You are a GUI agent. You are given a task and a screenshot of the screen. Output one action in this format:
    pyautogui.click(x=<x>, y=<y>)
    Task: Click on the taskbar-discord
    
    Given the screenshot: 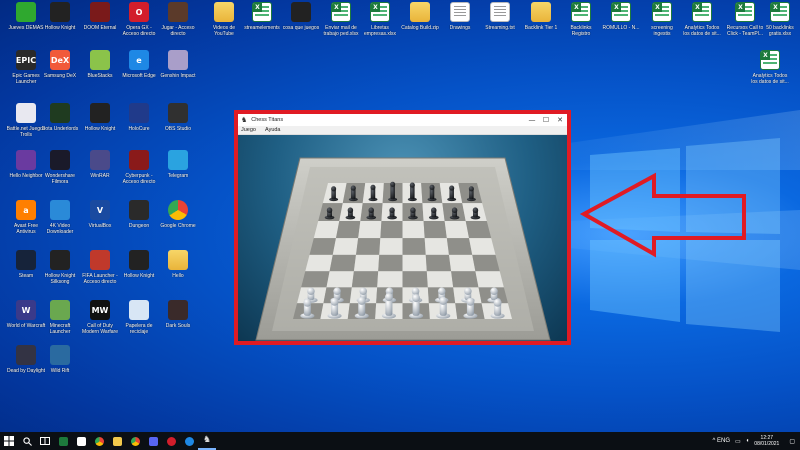 What is the action you would take?
    pyautogui.click(x=153, y=441)
    